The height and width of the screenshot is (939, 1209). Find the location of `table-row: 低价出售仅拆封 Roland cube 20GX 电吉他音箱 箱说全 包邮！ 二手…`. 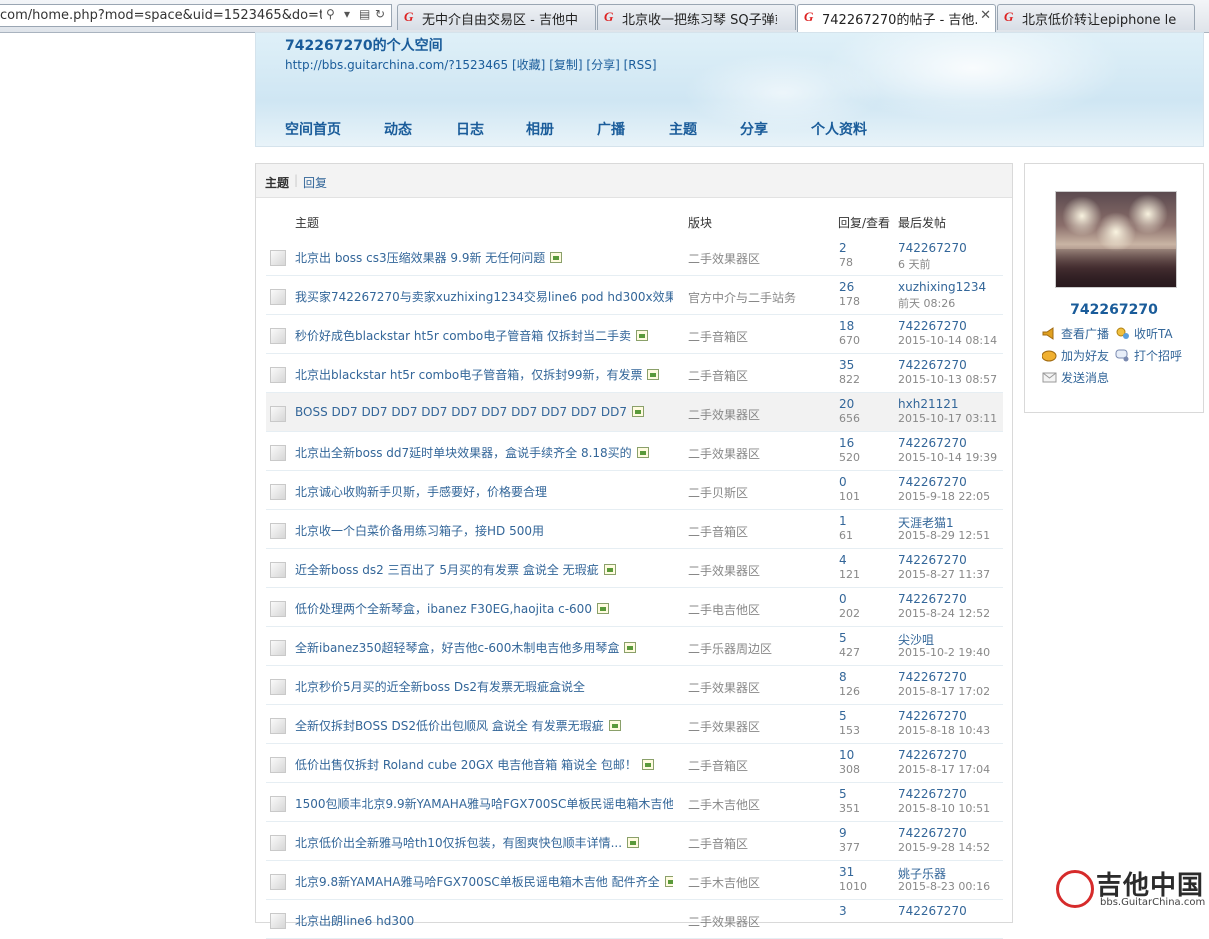

table-row: 低价出售仅拆封 Roland cube 20GX 电吉他音箱 箱说全 包邮！ 二手… is located at coordinates (634, 763).